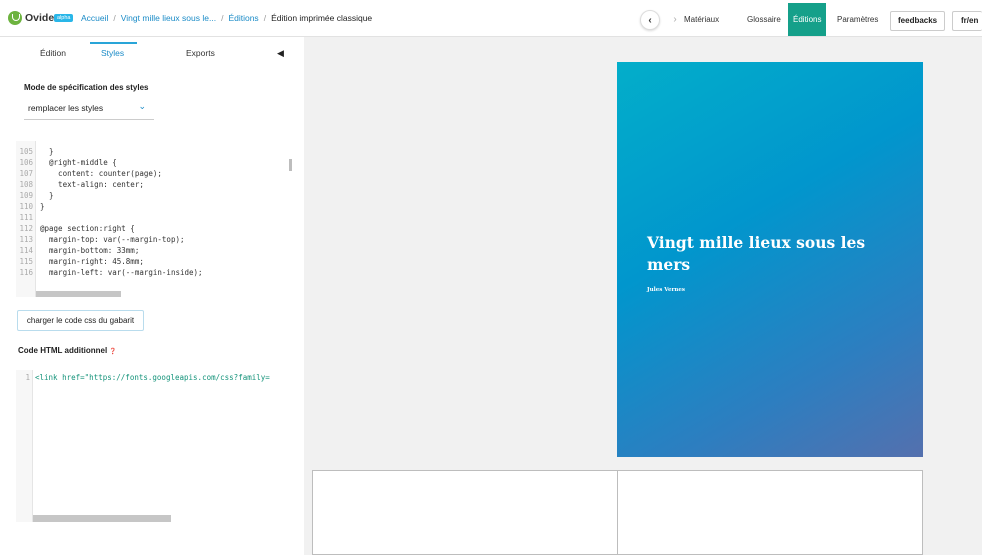 The height and width of the screenshot is (555, 982). Describe the element at coordinates (80, 320) in the screenshot. I see `load-template-css-button: charger le code css du gabarit` at that location.